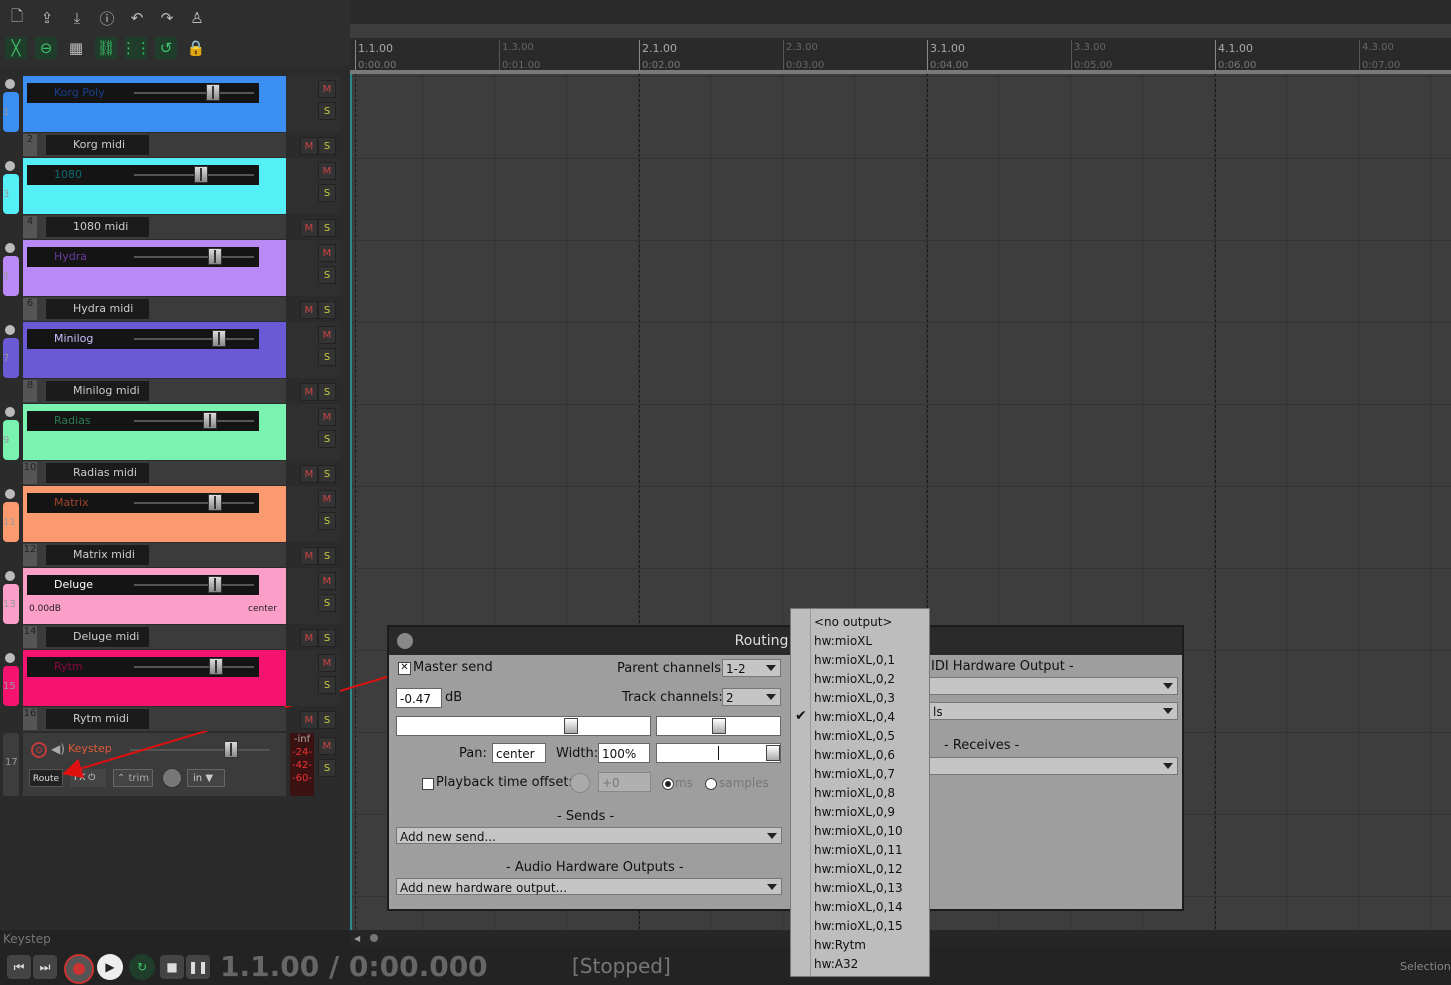  What do you see at coordinates (175, 199) in the screenshot?
I see `track-1: 3 1080 M S 4 1080 midi M S` at bounding box center [175, 199].